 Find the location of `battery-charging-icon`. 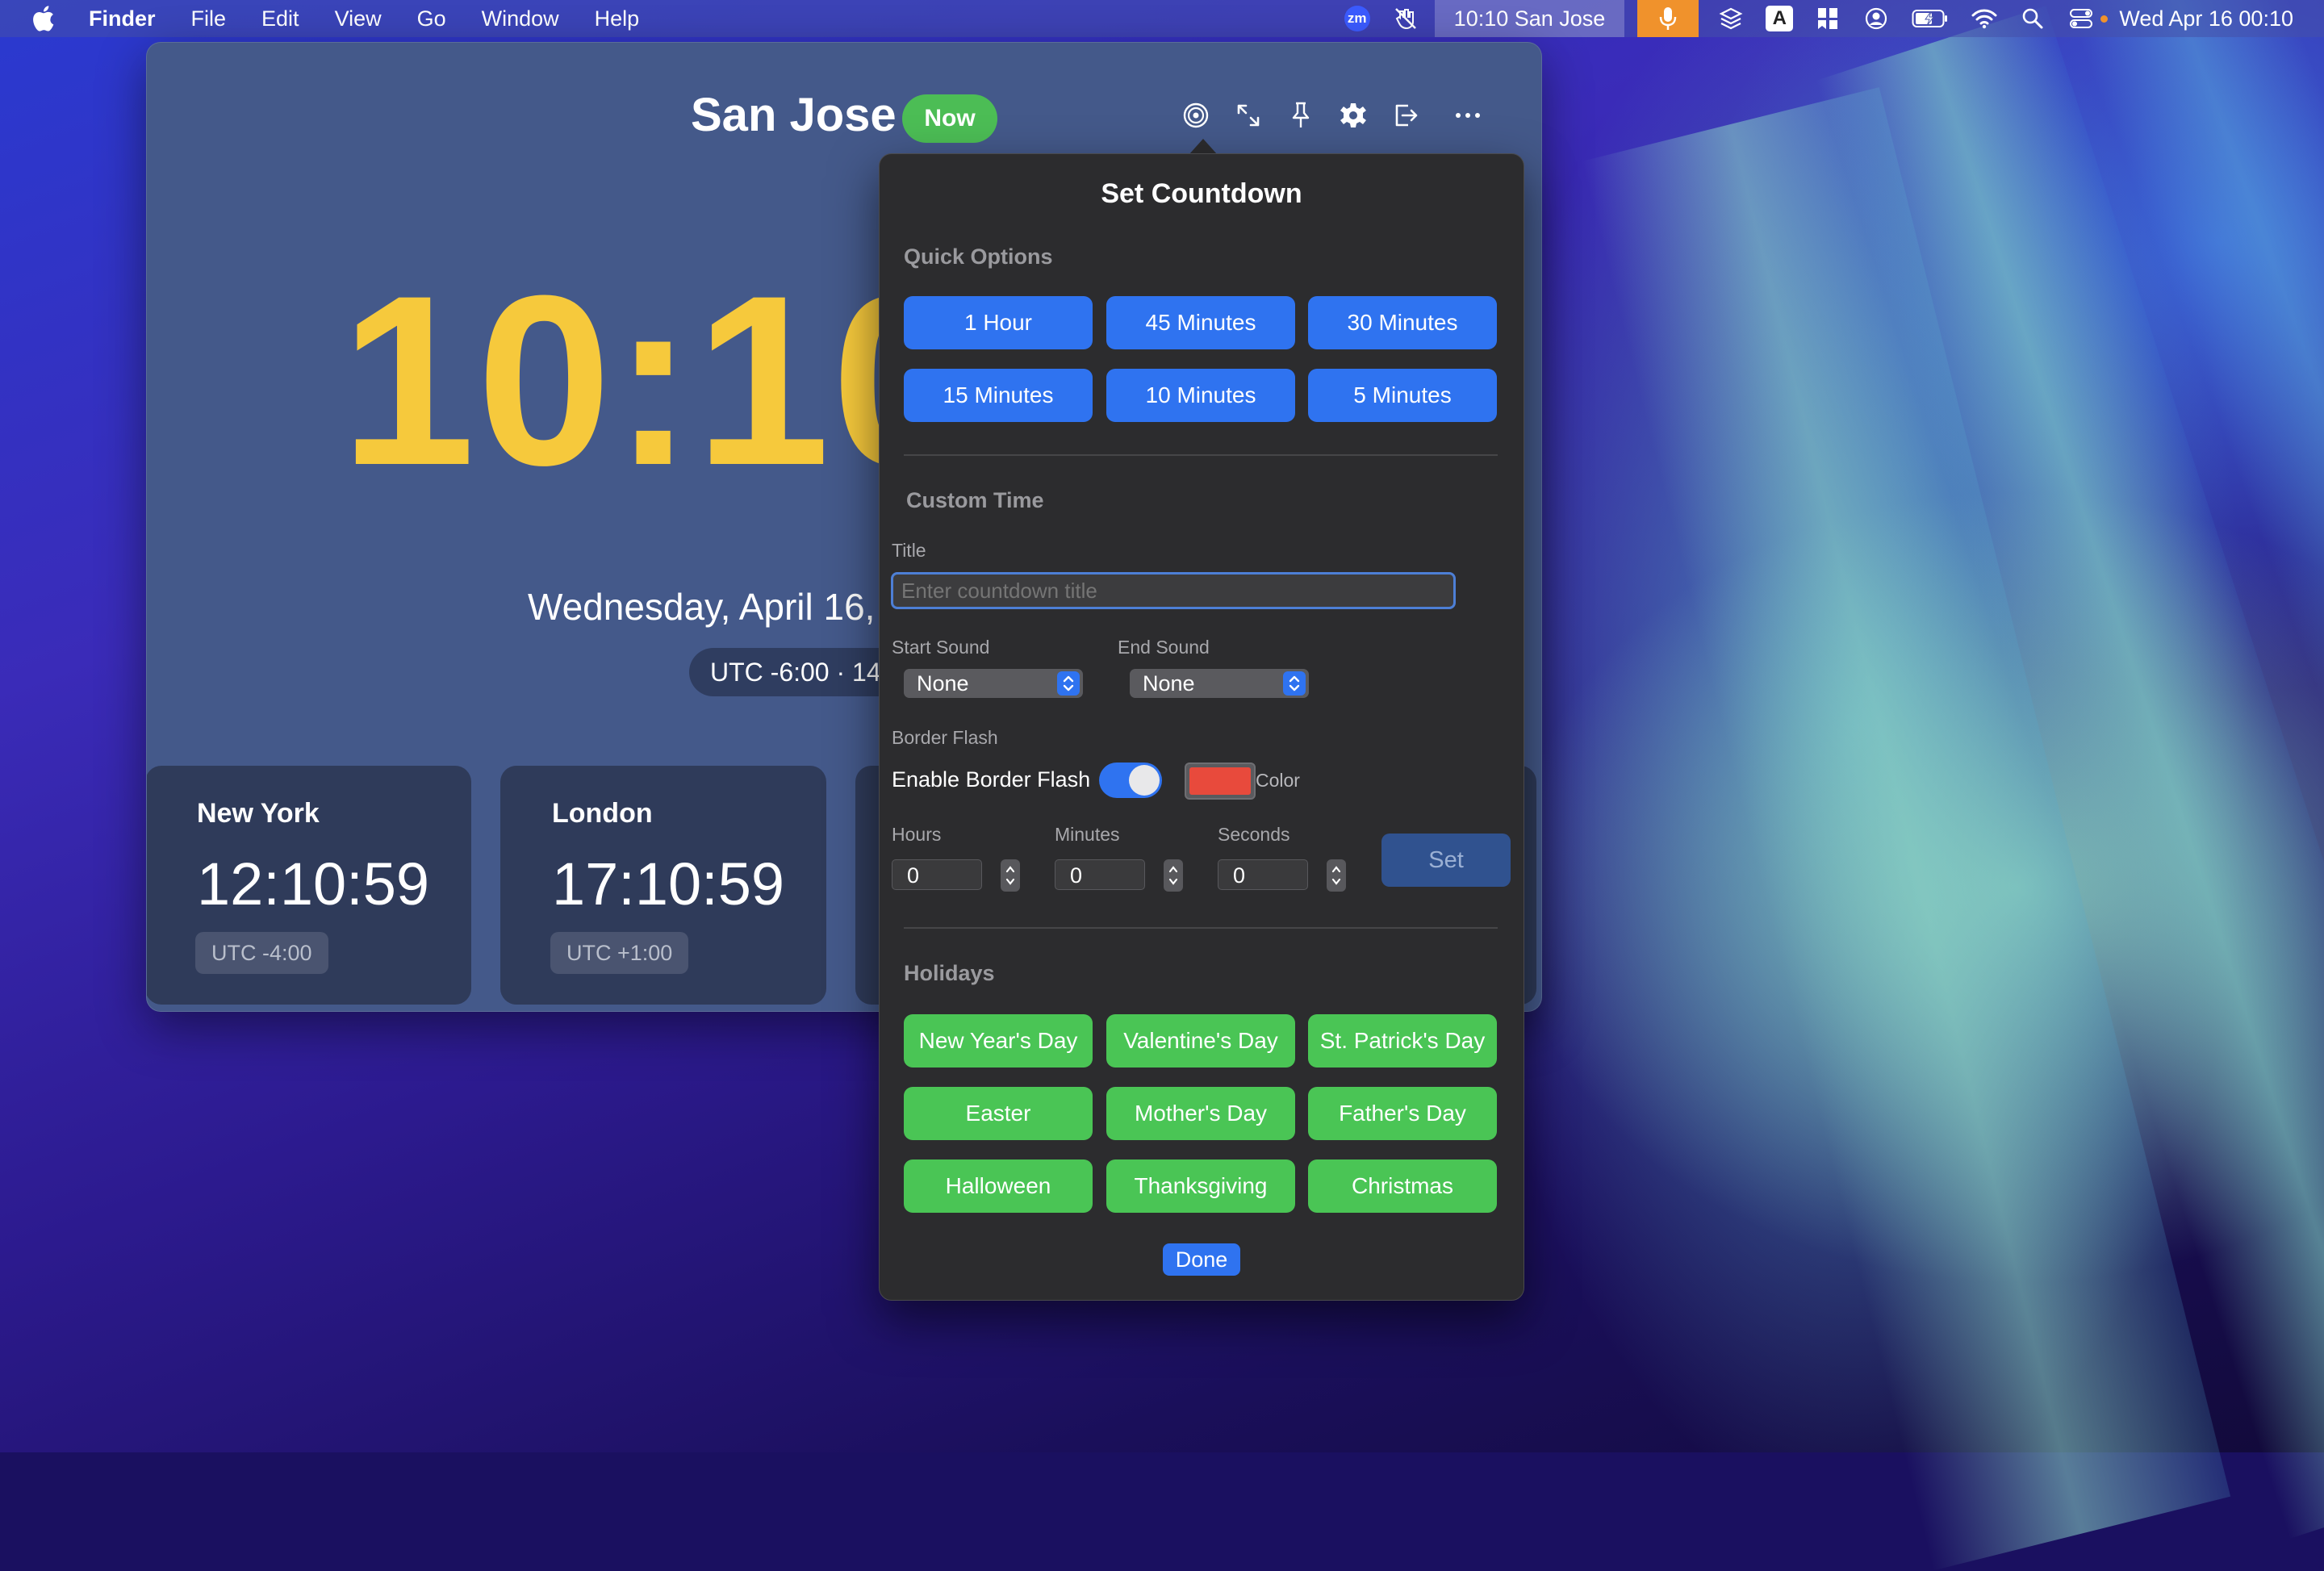

battery-charging-icon is located at coordinates (1930, 19).